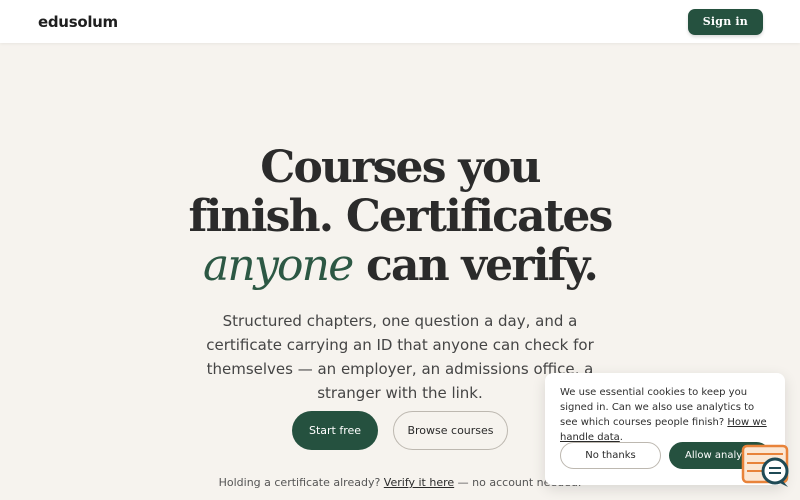  I want to click on hero-title-accent: anyone, so click(278, 265).